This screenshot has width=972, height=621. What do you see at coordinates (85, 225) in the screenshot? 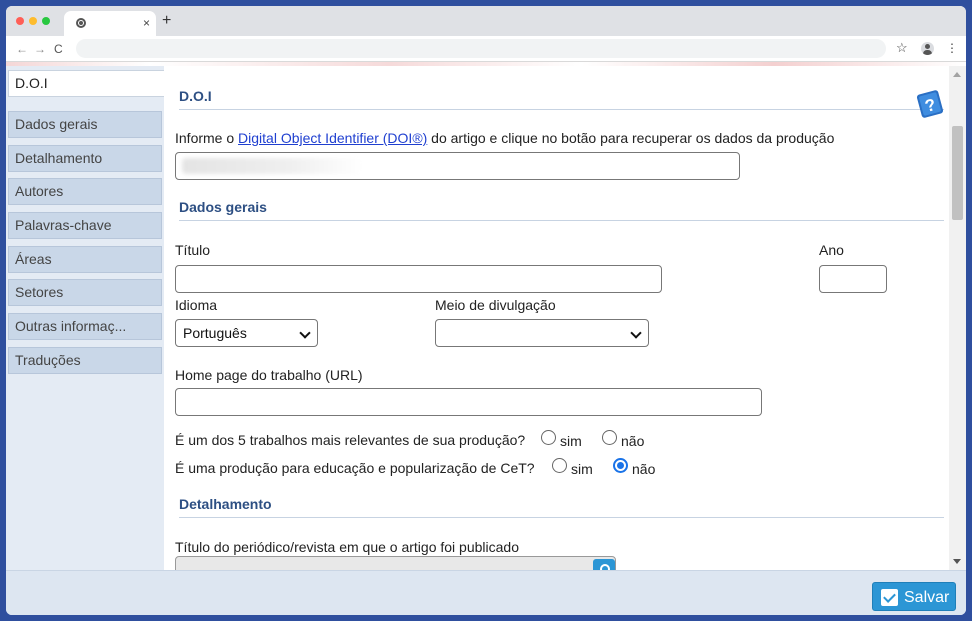
I see `sidebar-item-palavras-chave: Palavras-chave` at bounding box center [85, 225].